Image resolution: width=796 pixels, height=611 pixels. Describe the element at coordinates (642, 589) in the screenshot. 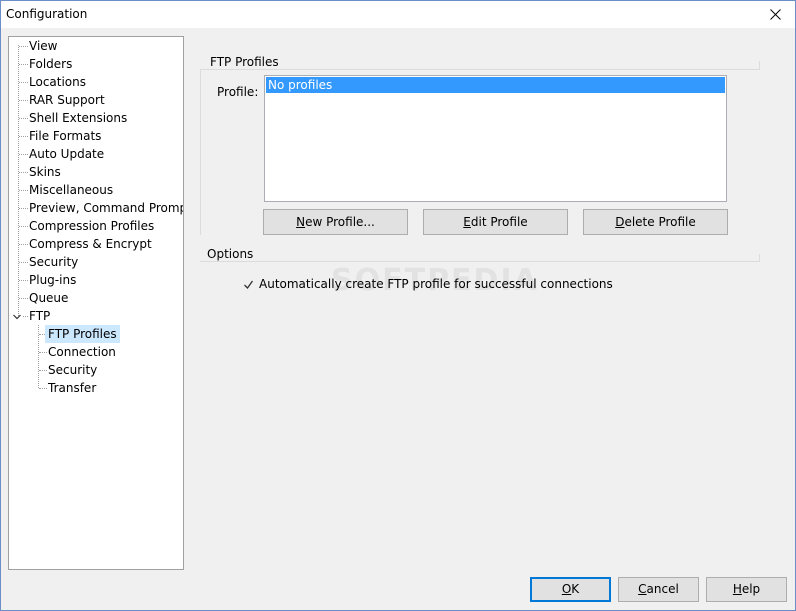

I see `cancel-button-mnemonic: C` at that location.